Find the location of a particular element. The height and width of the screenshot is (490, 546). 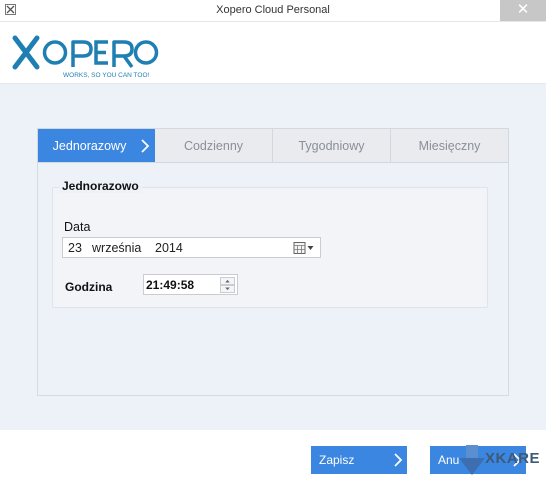

close-icon: ✕ is located at coordinates (523, 9).